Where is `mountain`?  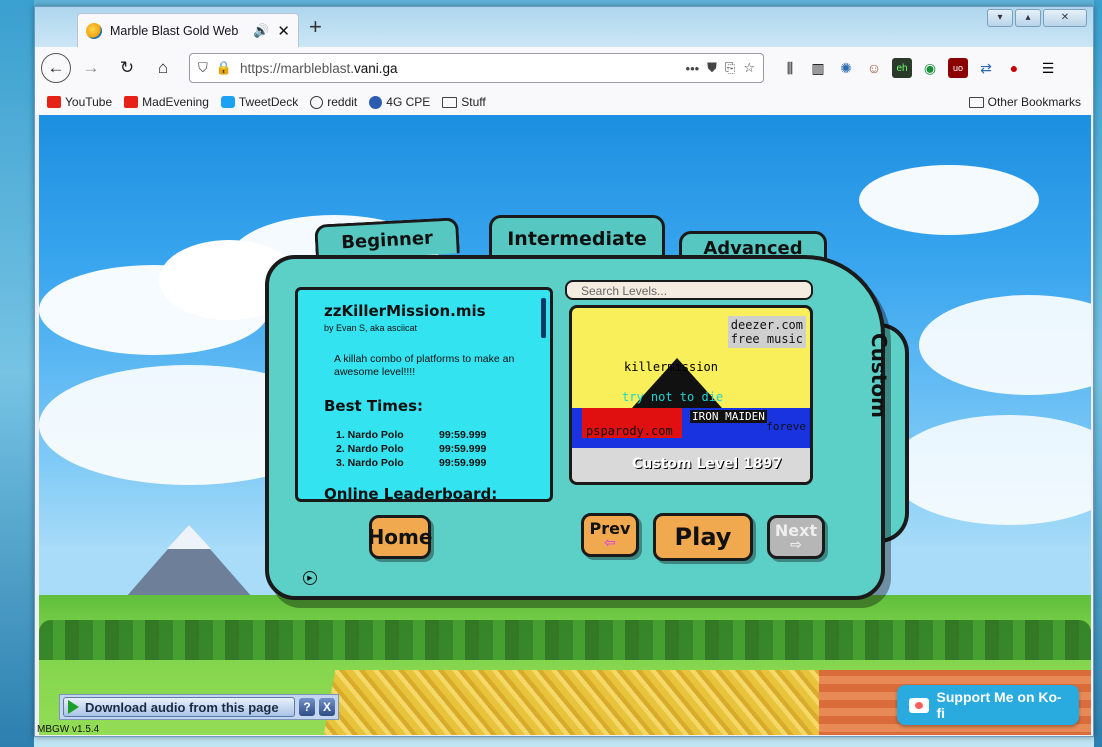 mountain is located at coordinates (189, 565).